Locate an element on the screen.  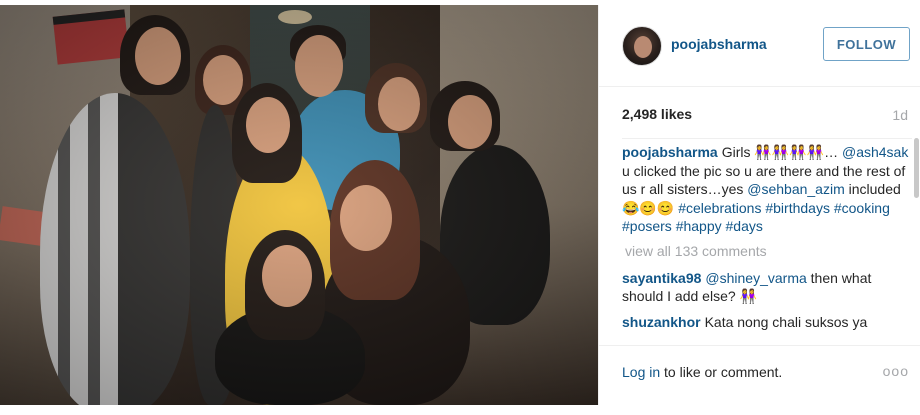
avatar is located at coordinates (642, 46).